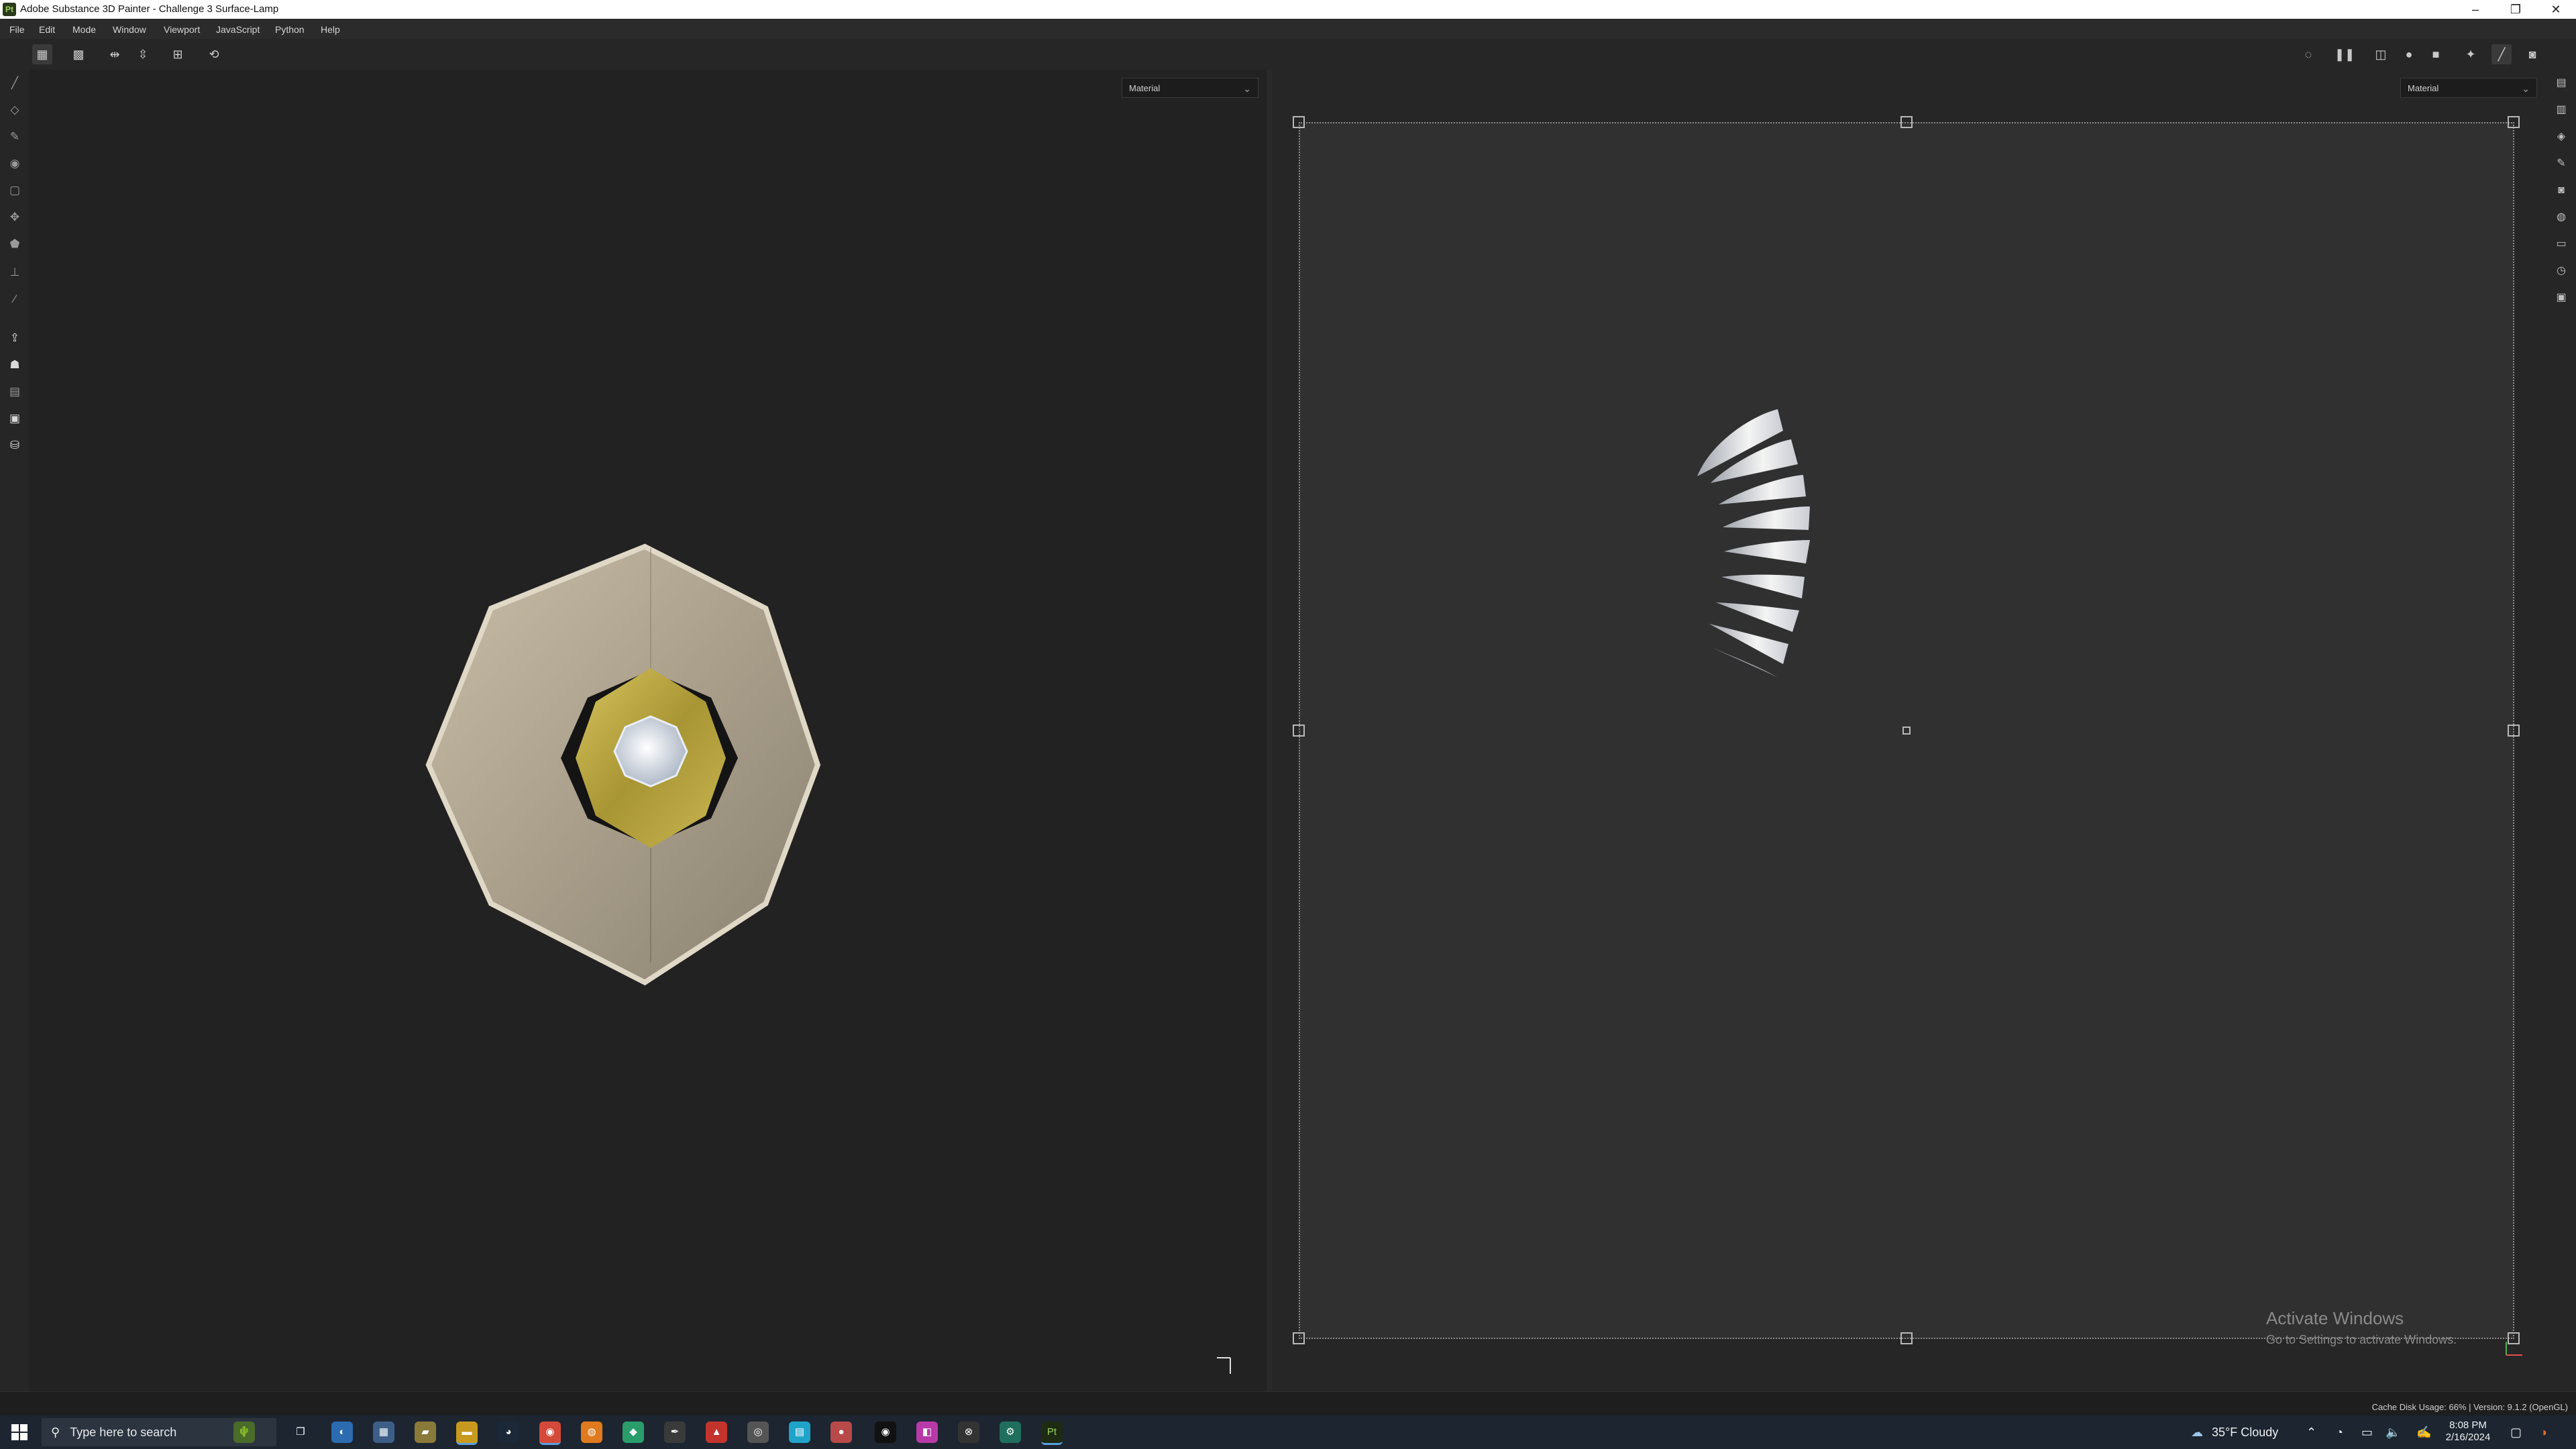 The image size is (2576, 1449). What do you see at coordinates (383, 1432) in the screenshot?
I see `calculator-icon: ▦` at bounding box center [383, 1432].